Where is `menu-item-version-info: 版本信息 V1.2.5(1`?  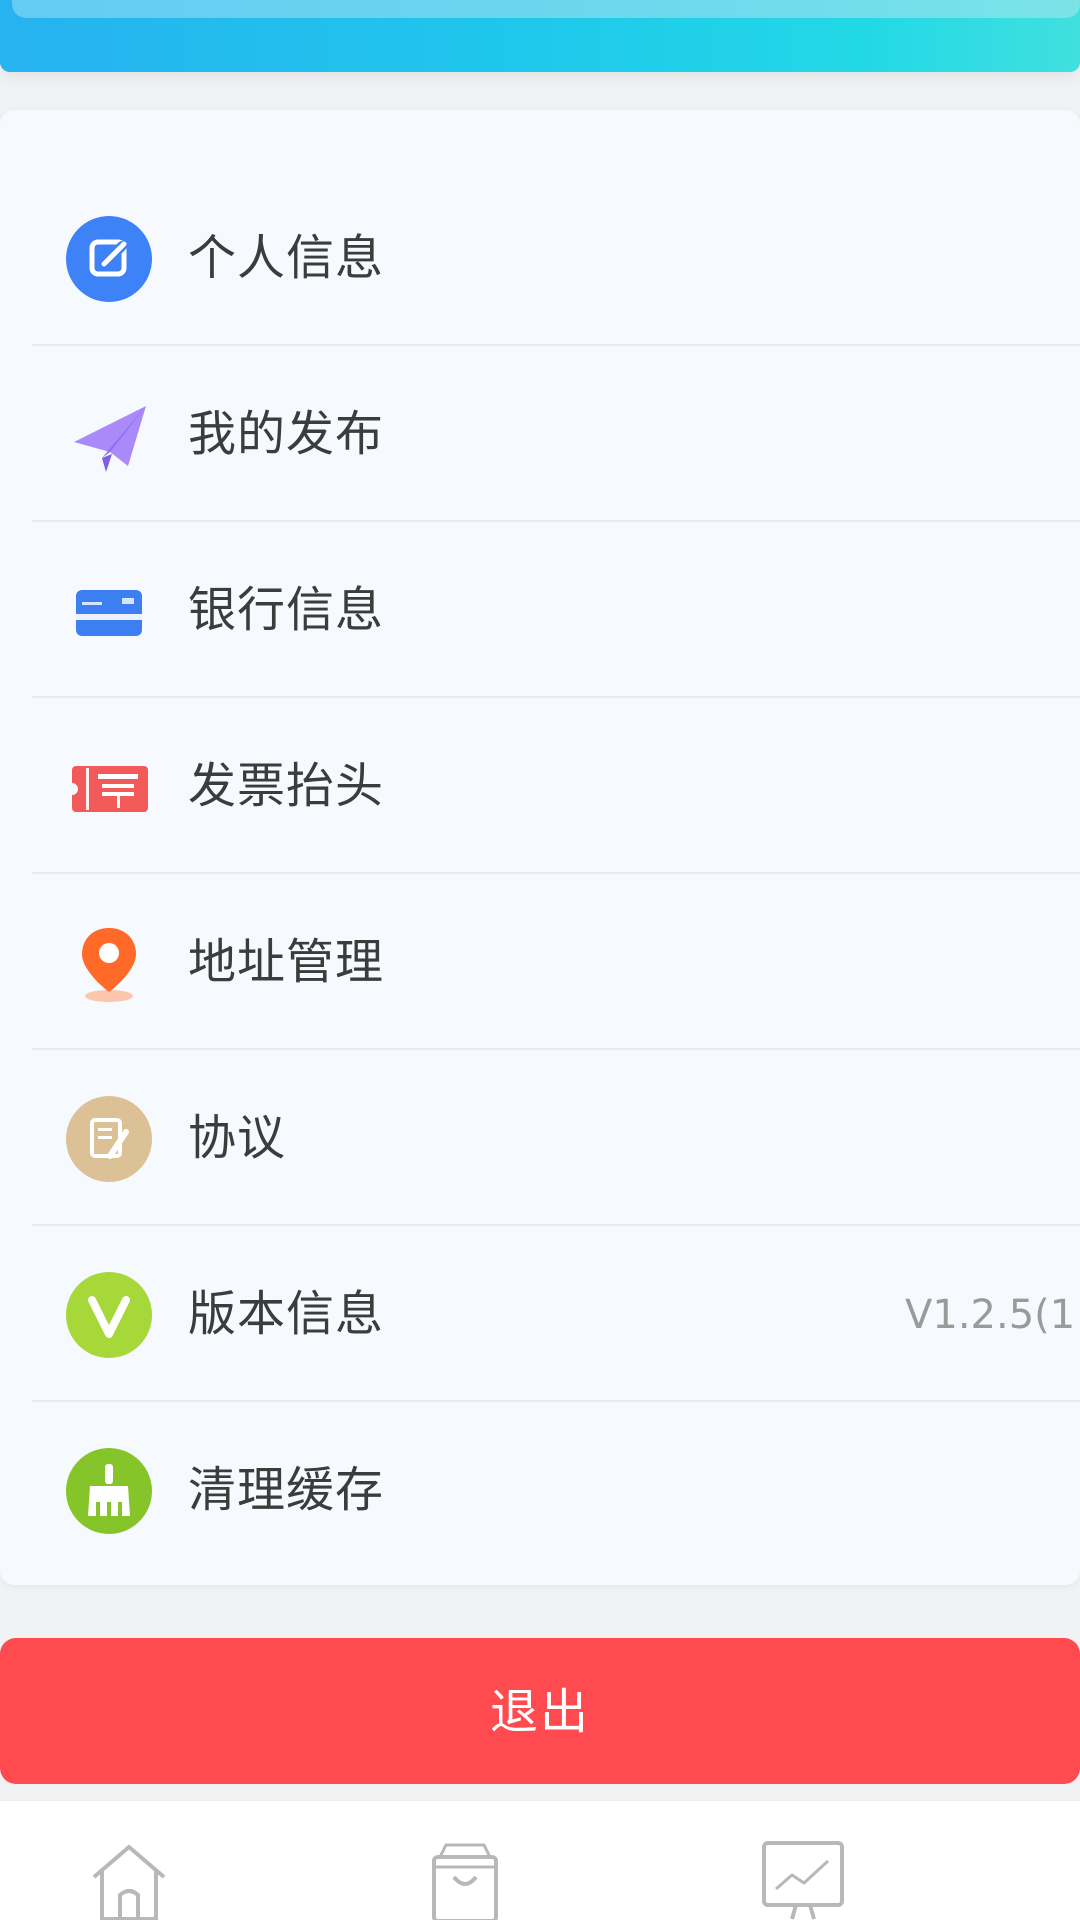
menu-item-version-info: 版本信息 V1.2.5(1 is located at coordinates (540, 1314).